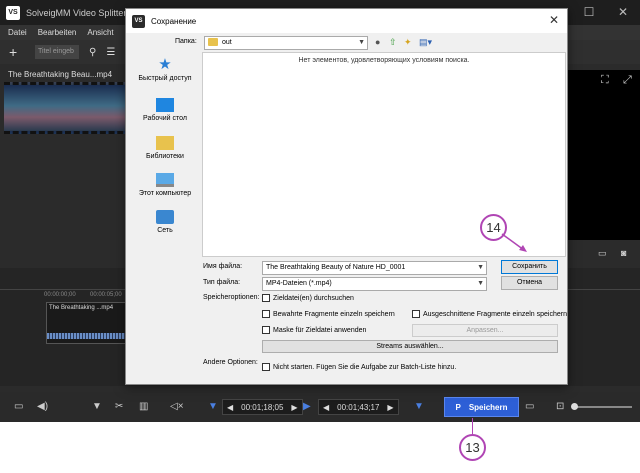  Describe the element at coordinates (299, 283) in the screenshot. I see `filetype-value: MP4-Dateien (*.mp4)` at that location.